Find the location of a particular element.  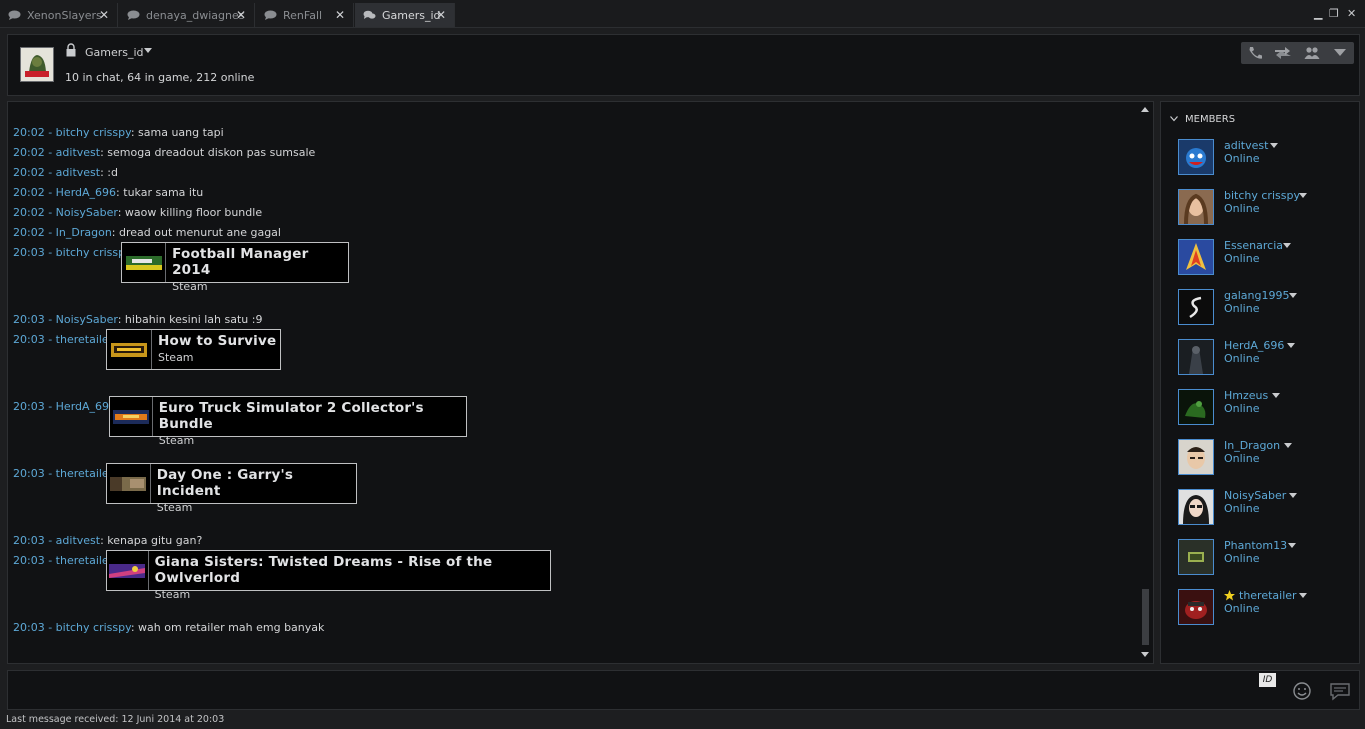

voice-call-button is located at coordinates (1255, 53).